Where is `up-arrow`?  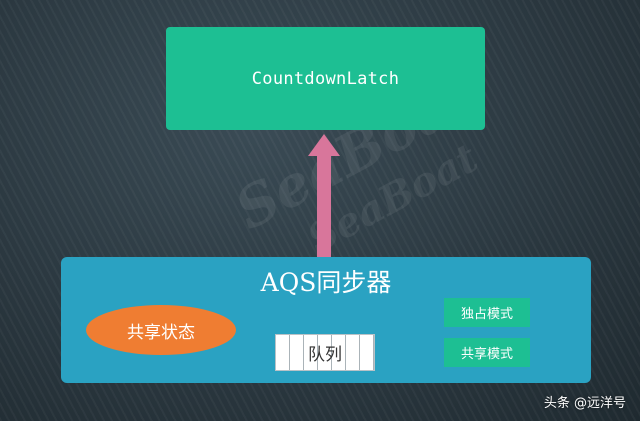 up-arrow is located at coordinates (324, 197).